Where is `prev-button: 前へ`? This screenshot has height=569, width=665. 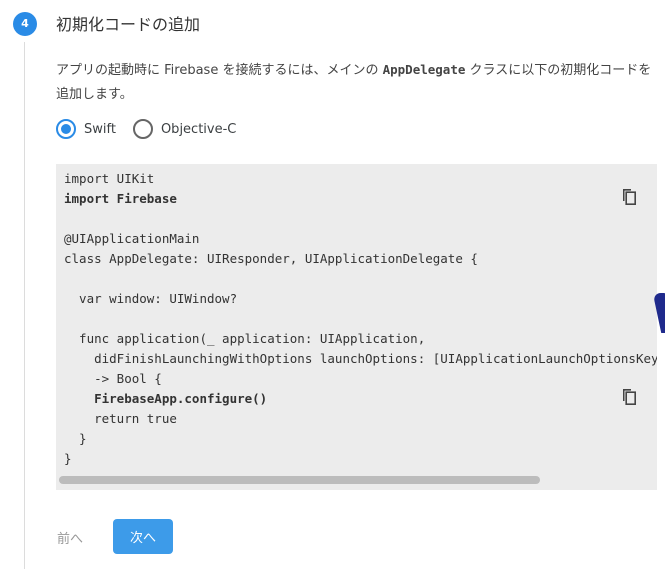
prev-button: 前へ is located at coordinates (70, 537).